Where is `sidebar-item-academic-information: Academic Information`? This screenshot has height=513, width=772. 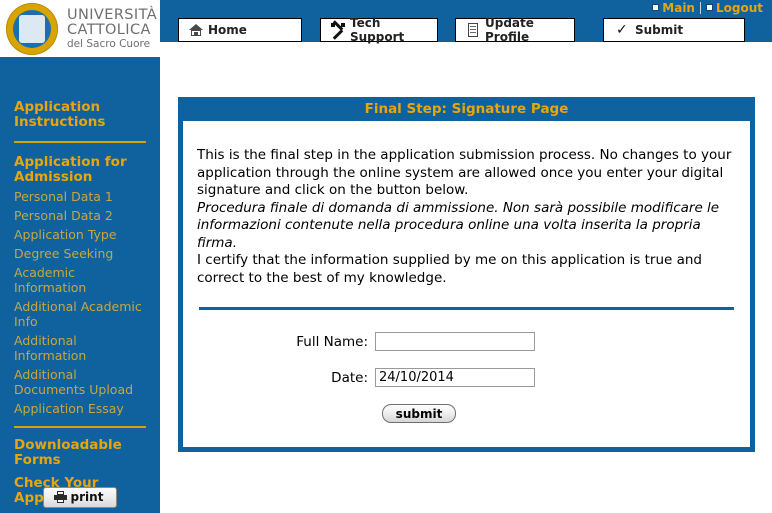 sidebar-item-academic-information: Academic Information is located at coordinates (80, 280).